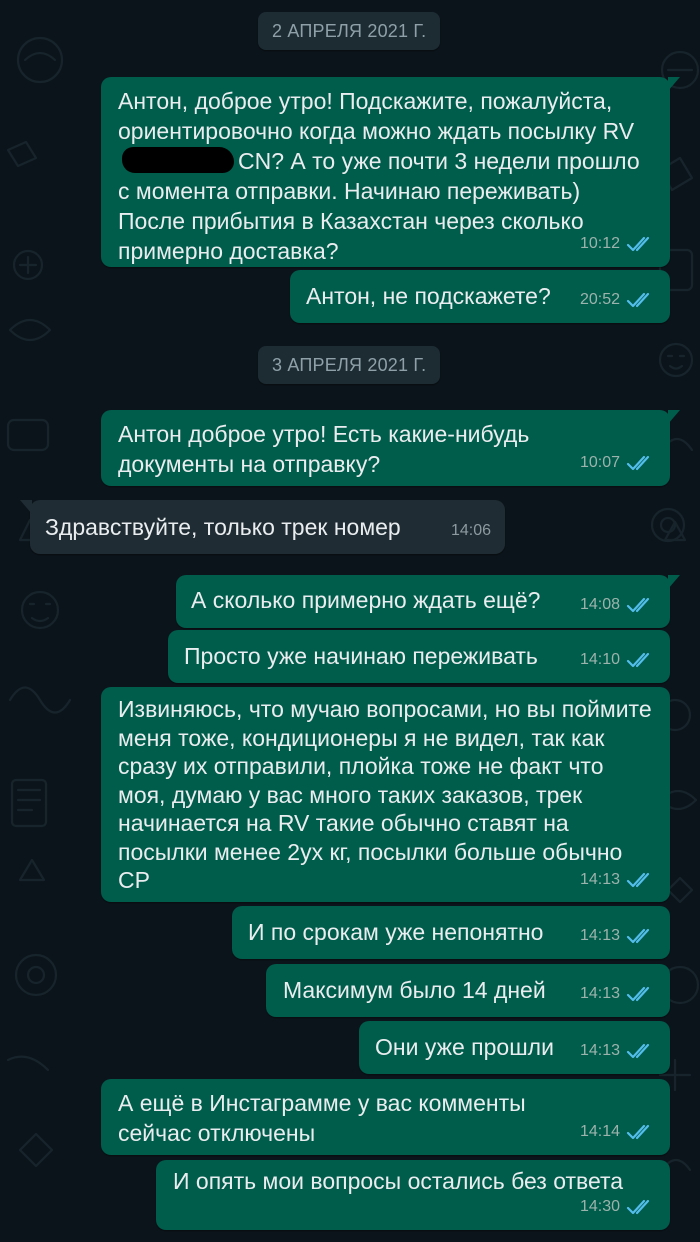 This screenshot has width=700, height=1242. Describe the element at coordinates (451, 932) in the screenshot. I see `message-bubble: И по срокам уже непонятно 14:13` at that location.